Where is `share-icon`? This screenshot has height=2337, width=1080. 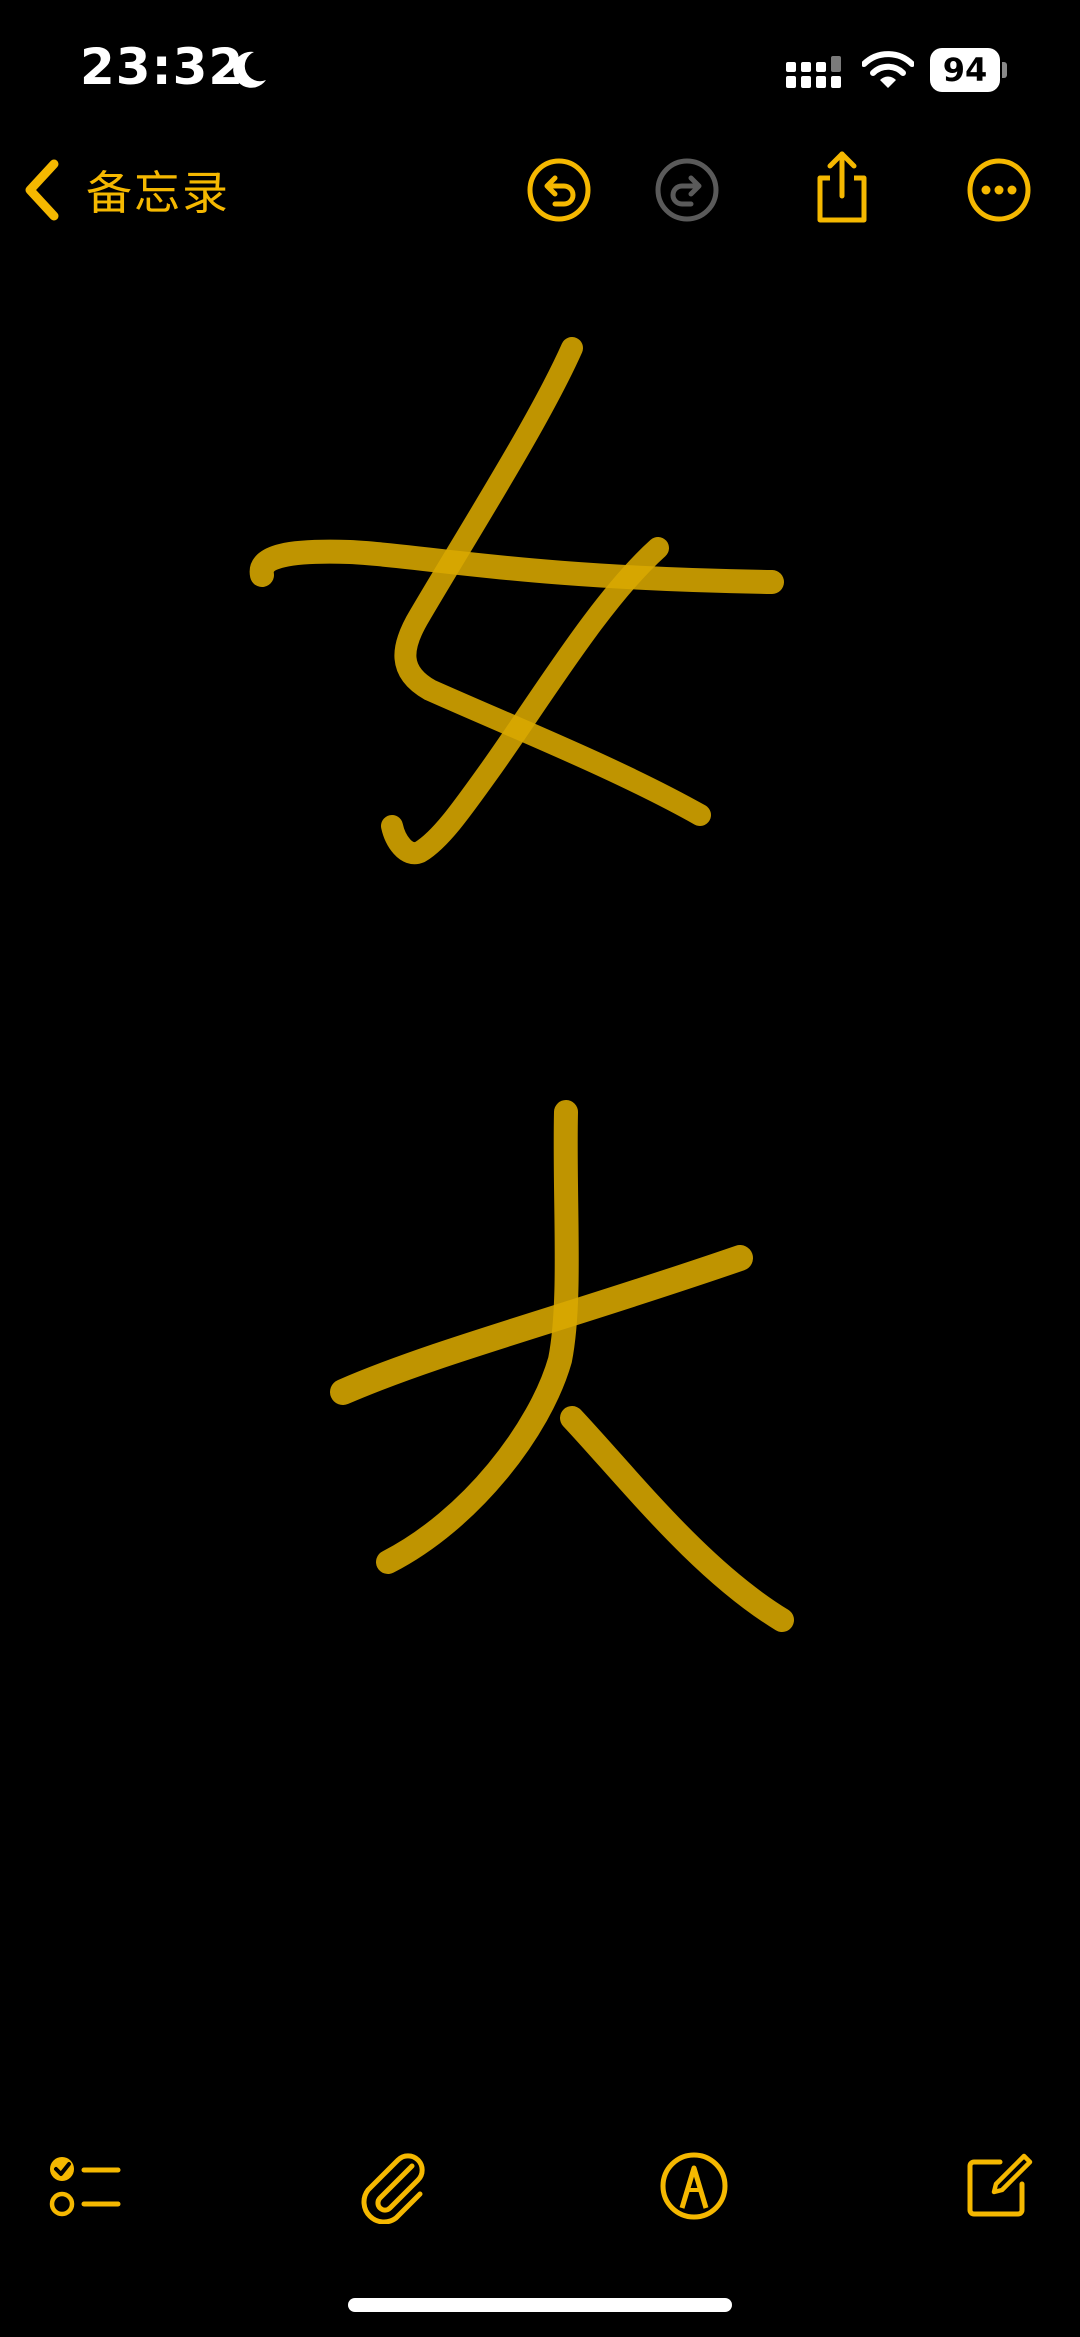
share-icon is located at coordinates (842, 187).